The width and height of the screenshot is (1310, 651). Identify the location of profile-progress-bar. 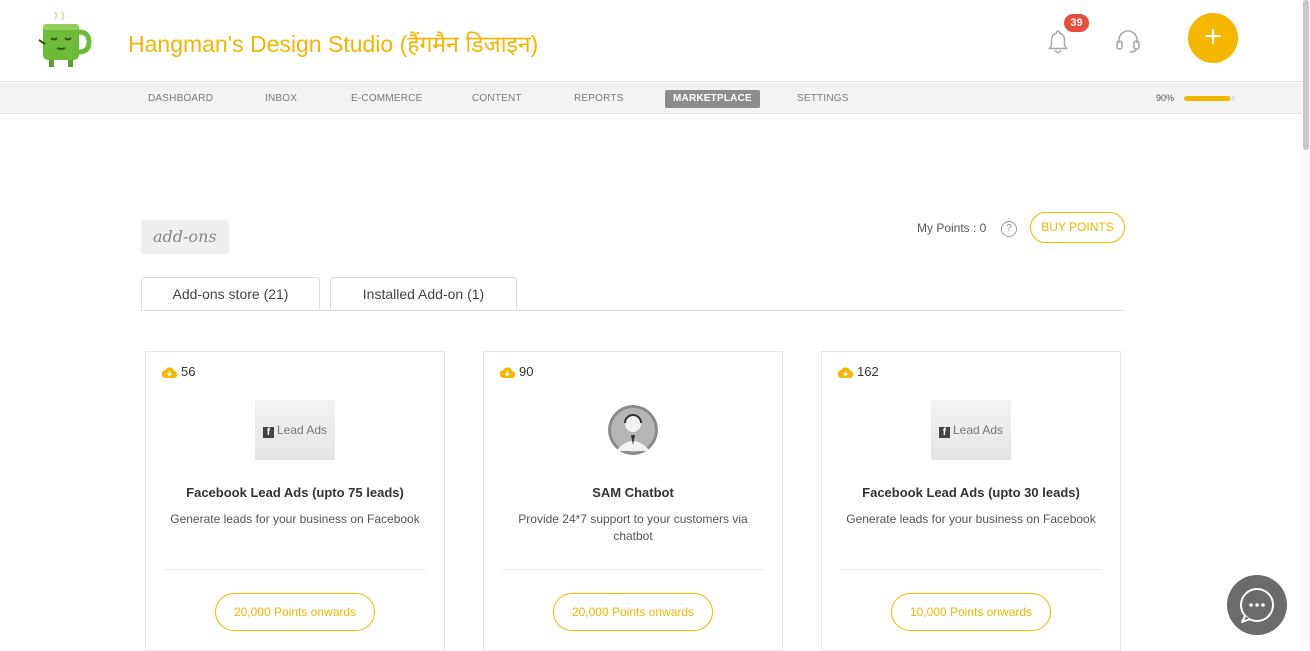
(1209, 98).